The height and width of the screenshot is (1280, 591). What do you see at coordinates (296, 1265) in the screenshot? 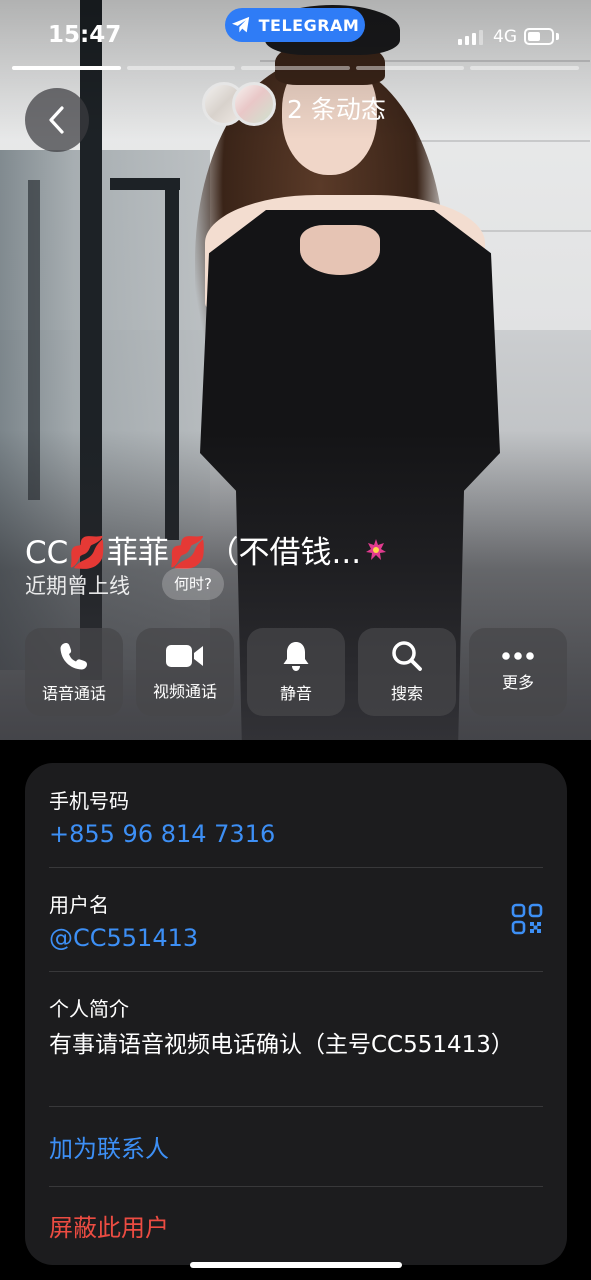
I see `home-indicator` at bounding box center [296, 1265].